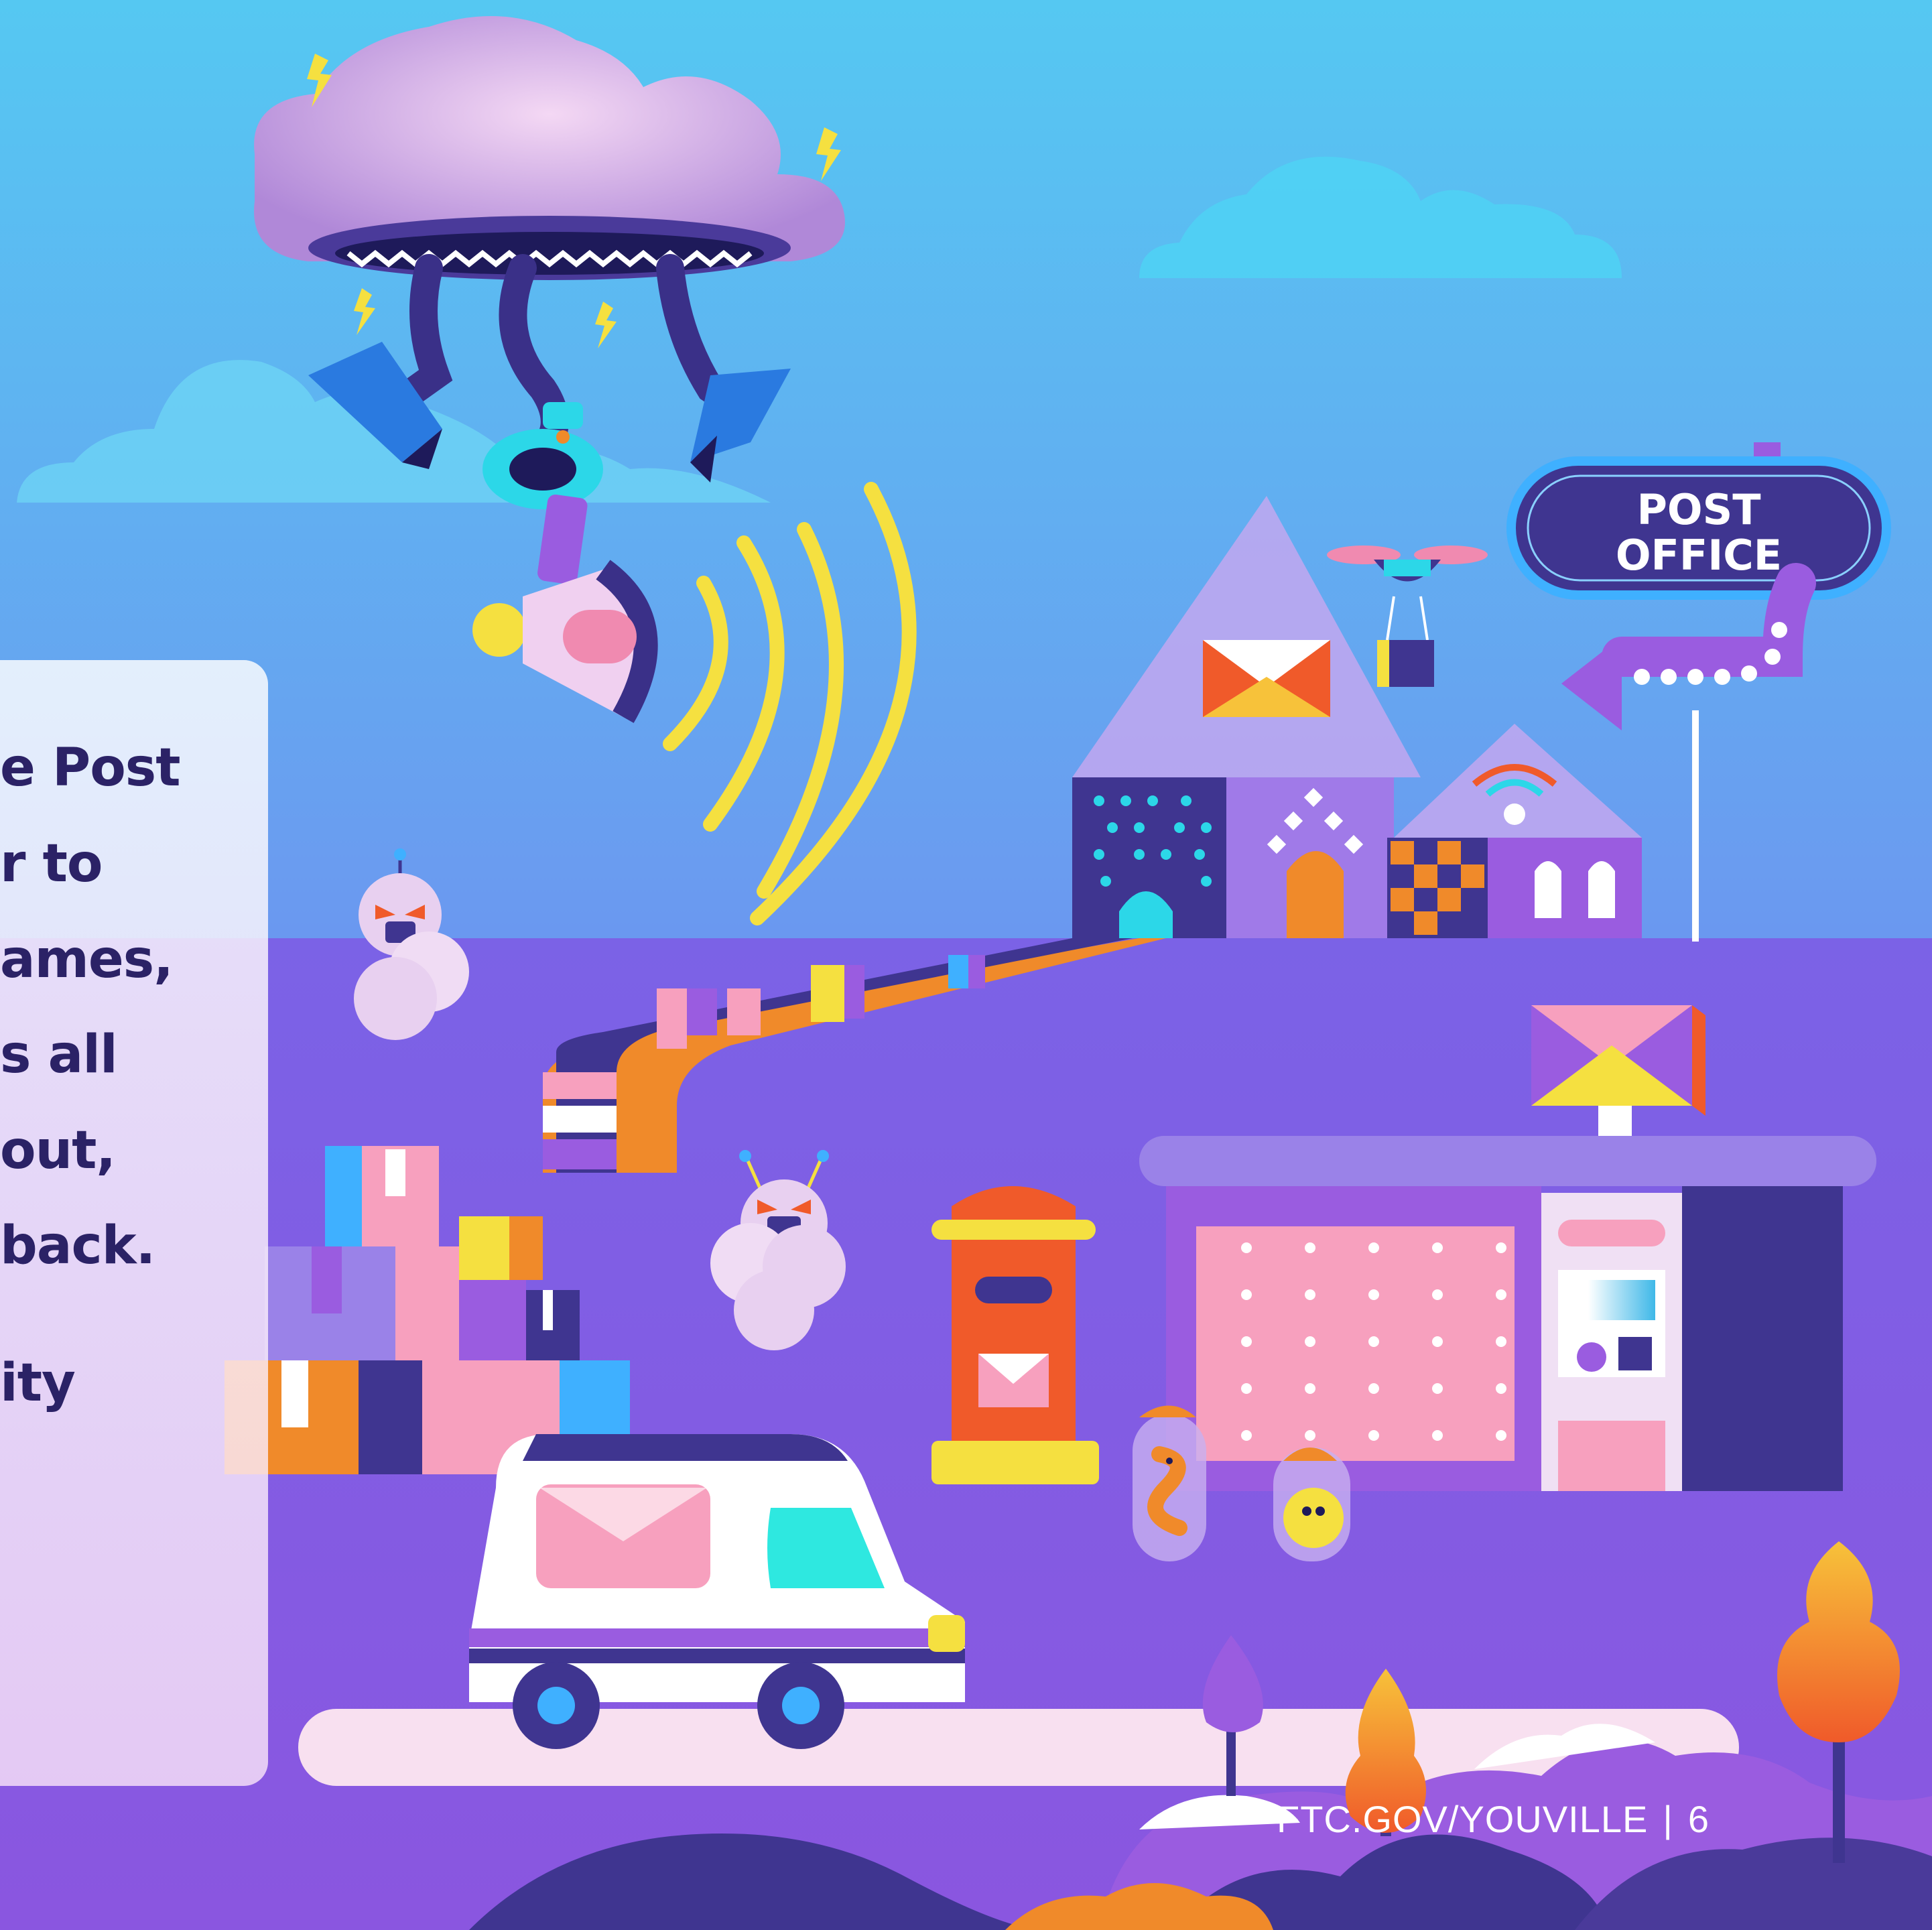 The width and height of the screenshot is (1932, 1930). What do you see at coordinates (58, 1150) in the screenshot?
I see `panel-line-5: out,` at bounding box center [58, 1150].